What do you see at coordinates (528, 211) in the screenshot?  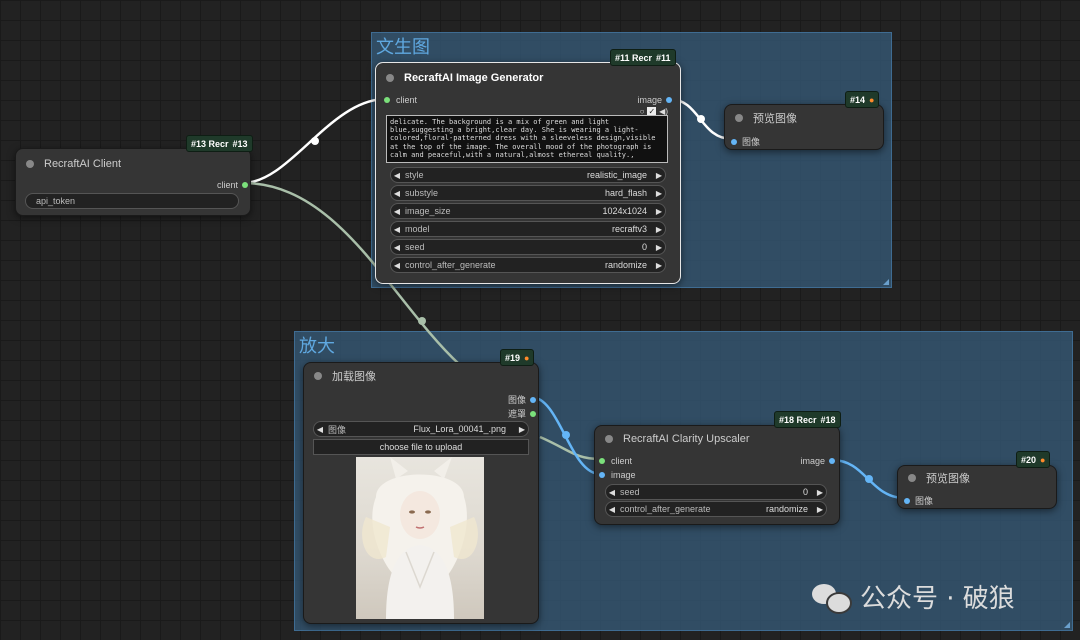 I see `image-size-combo: ◀ image_size 1024x1024 ▶` at bounding box center [528, 211].